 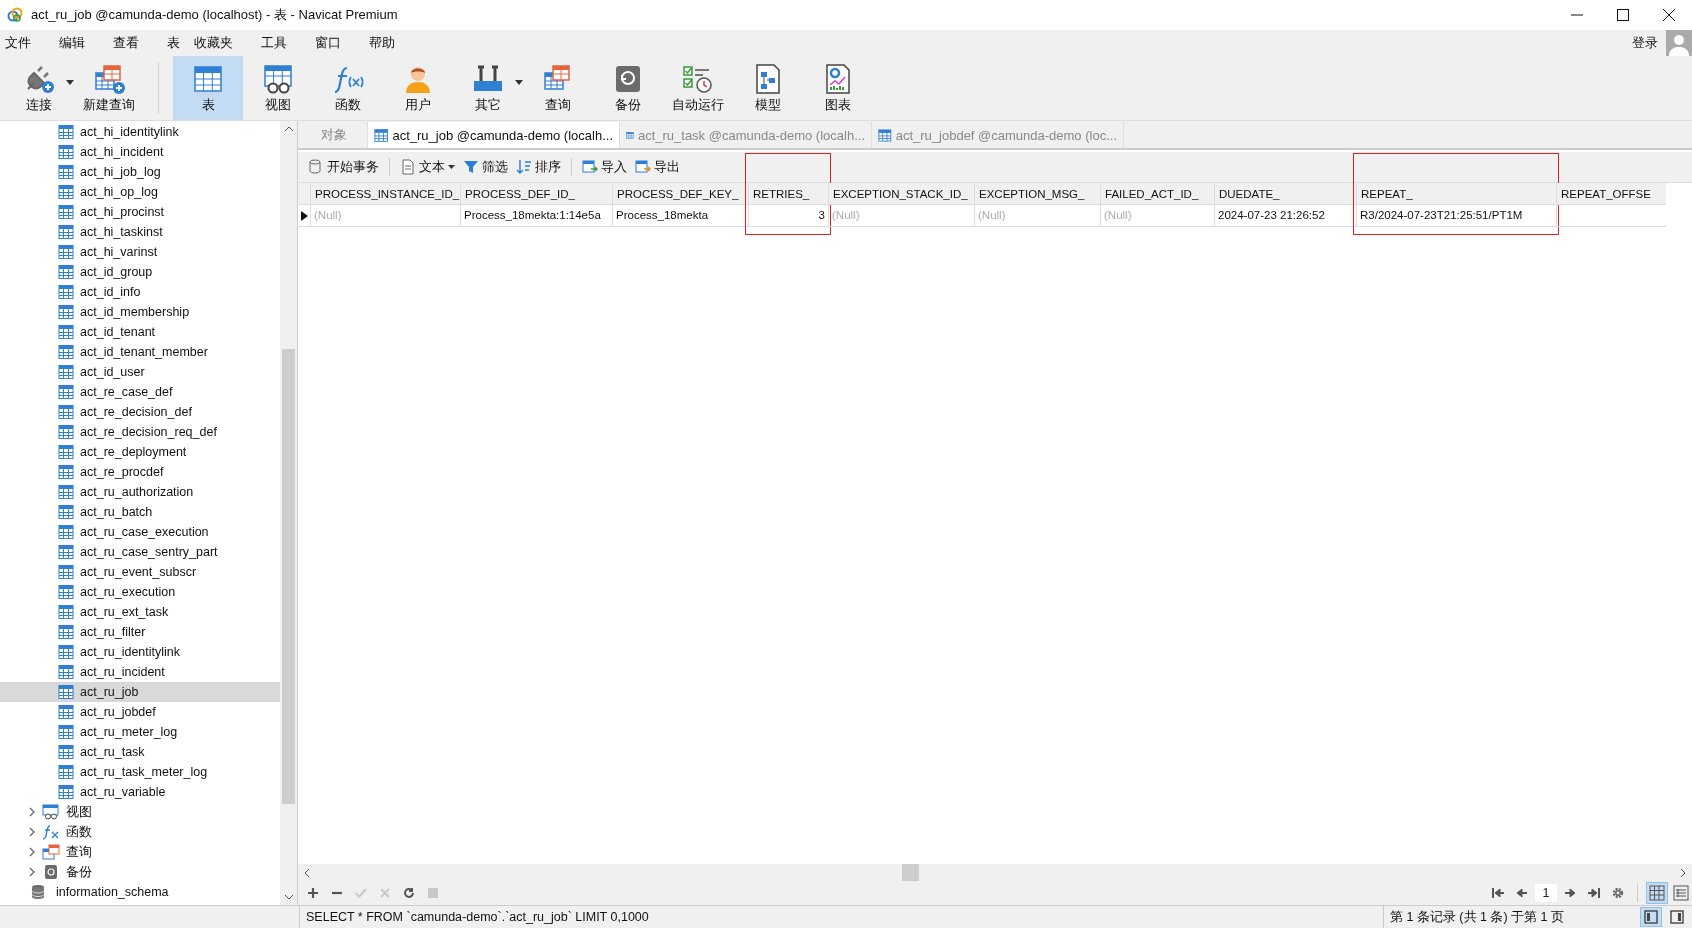 What do you see at coordinates (208, 88) in the screenshot?
I see `toolbar-button: 表` at bounding box center [208, 88].